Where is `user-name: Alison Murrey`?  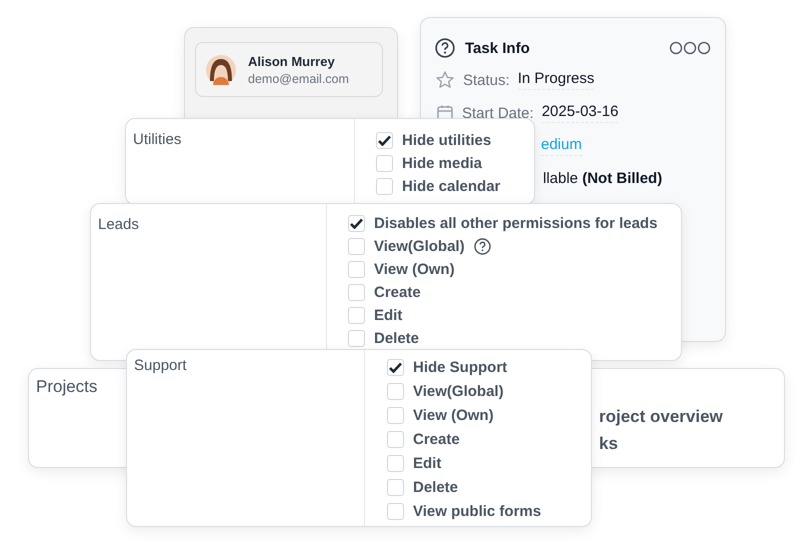
user-name: Alison Murrey is located at coordinates (292, 61).